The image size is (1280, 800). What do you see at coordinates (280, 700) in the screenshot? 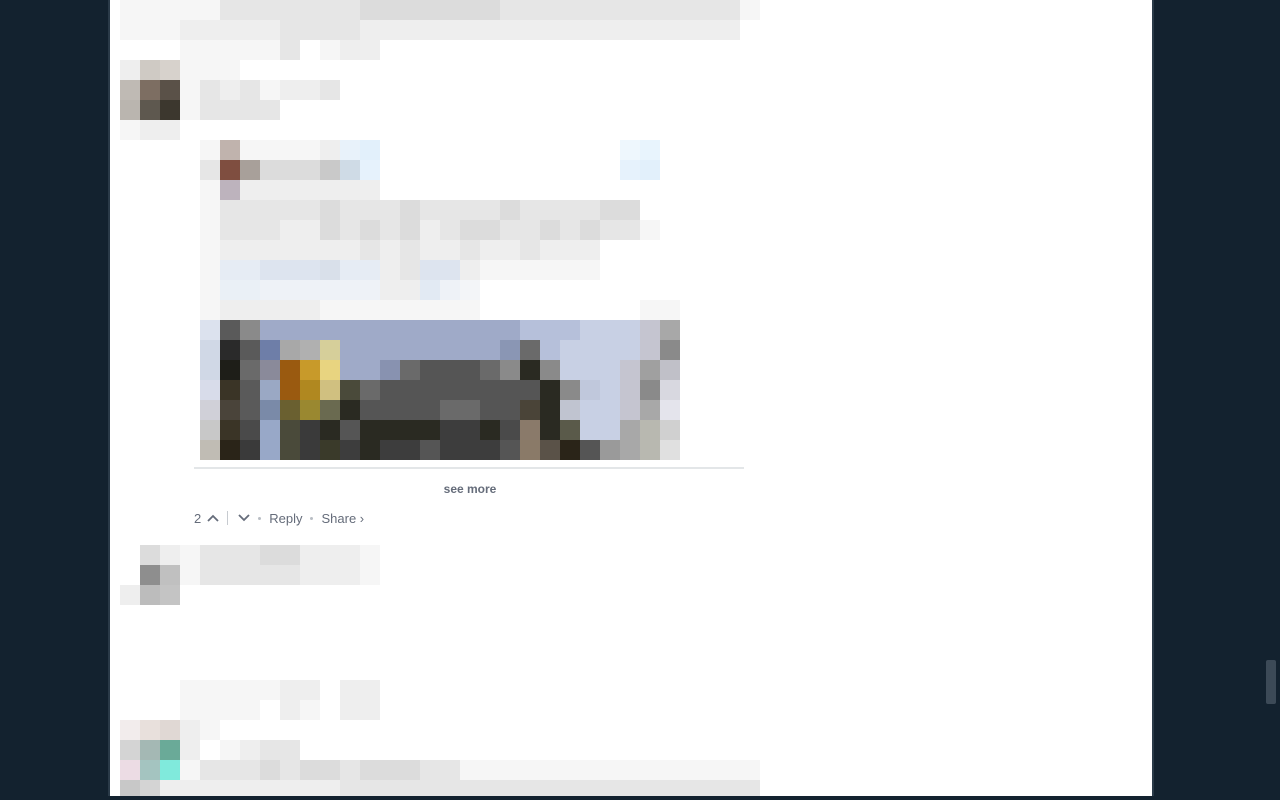
I see `blurred-comment-text` at bounding box center [280, 700].